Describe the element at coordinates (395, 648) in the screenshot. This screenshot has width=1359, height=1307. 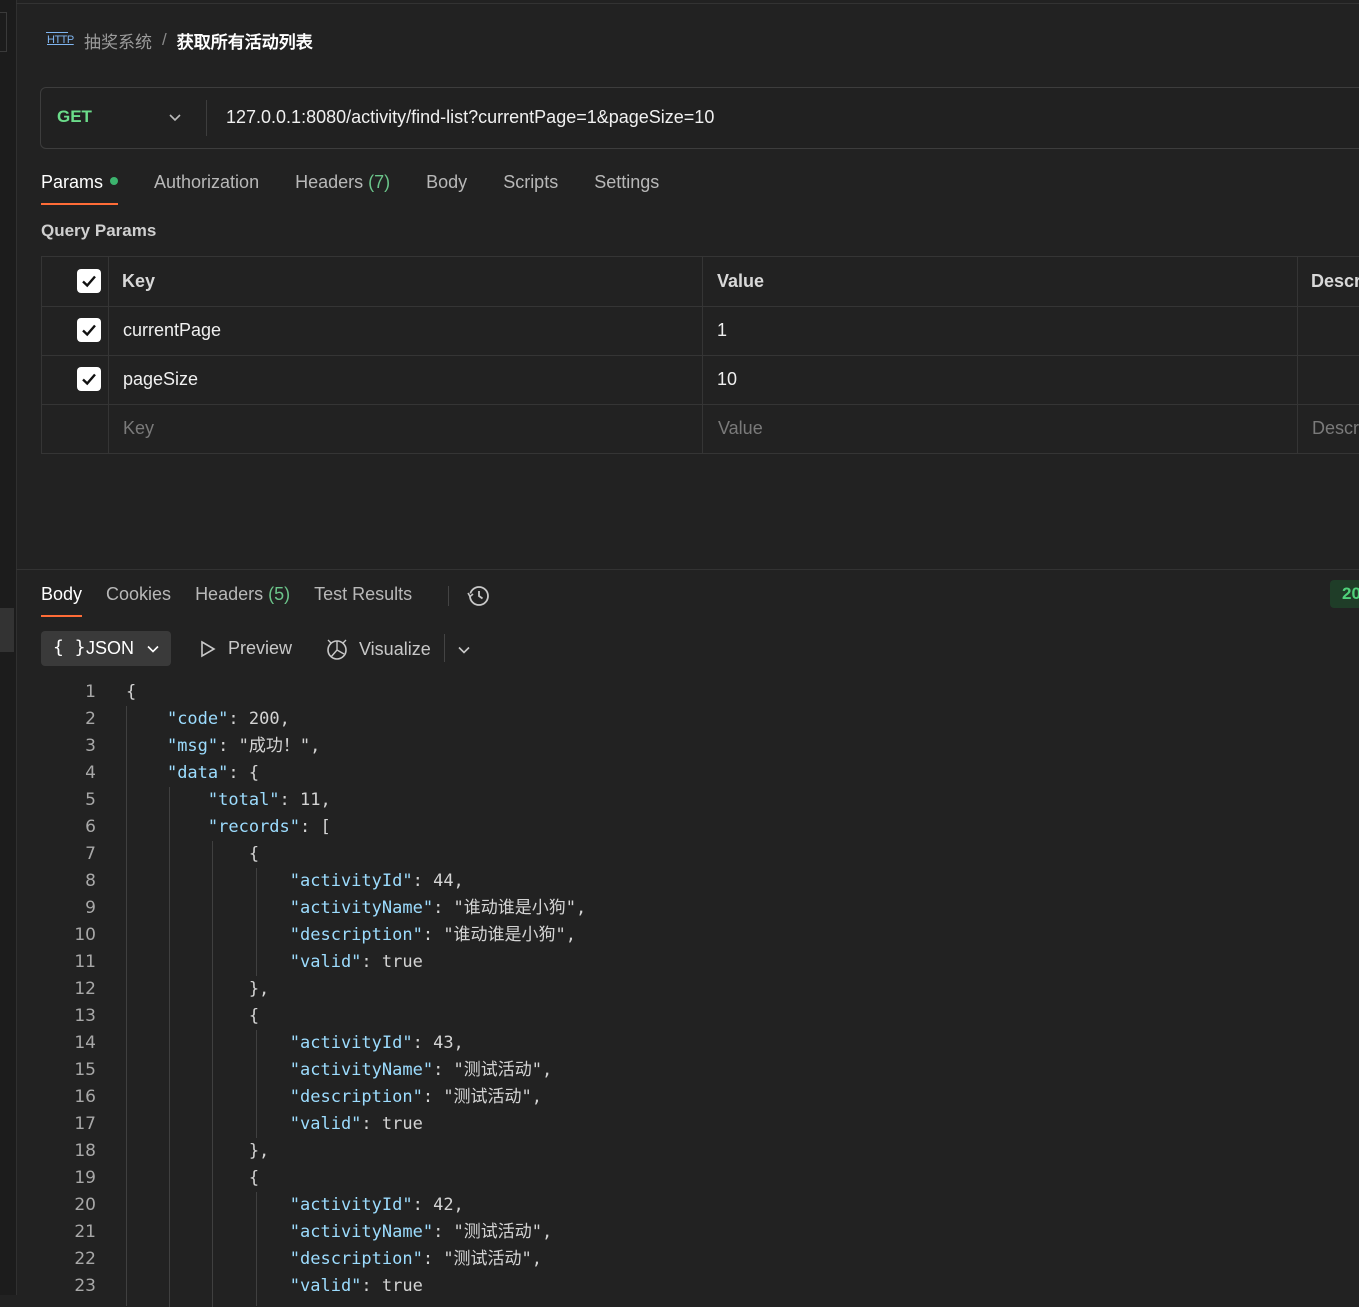
I see `visualize-label: Visualize` at that location.